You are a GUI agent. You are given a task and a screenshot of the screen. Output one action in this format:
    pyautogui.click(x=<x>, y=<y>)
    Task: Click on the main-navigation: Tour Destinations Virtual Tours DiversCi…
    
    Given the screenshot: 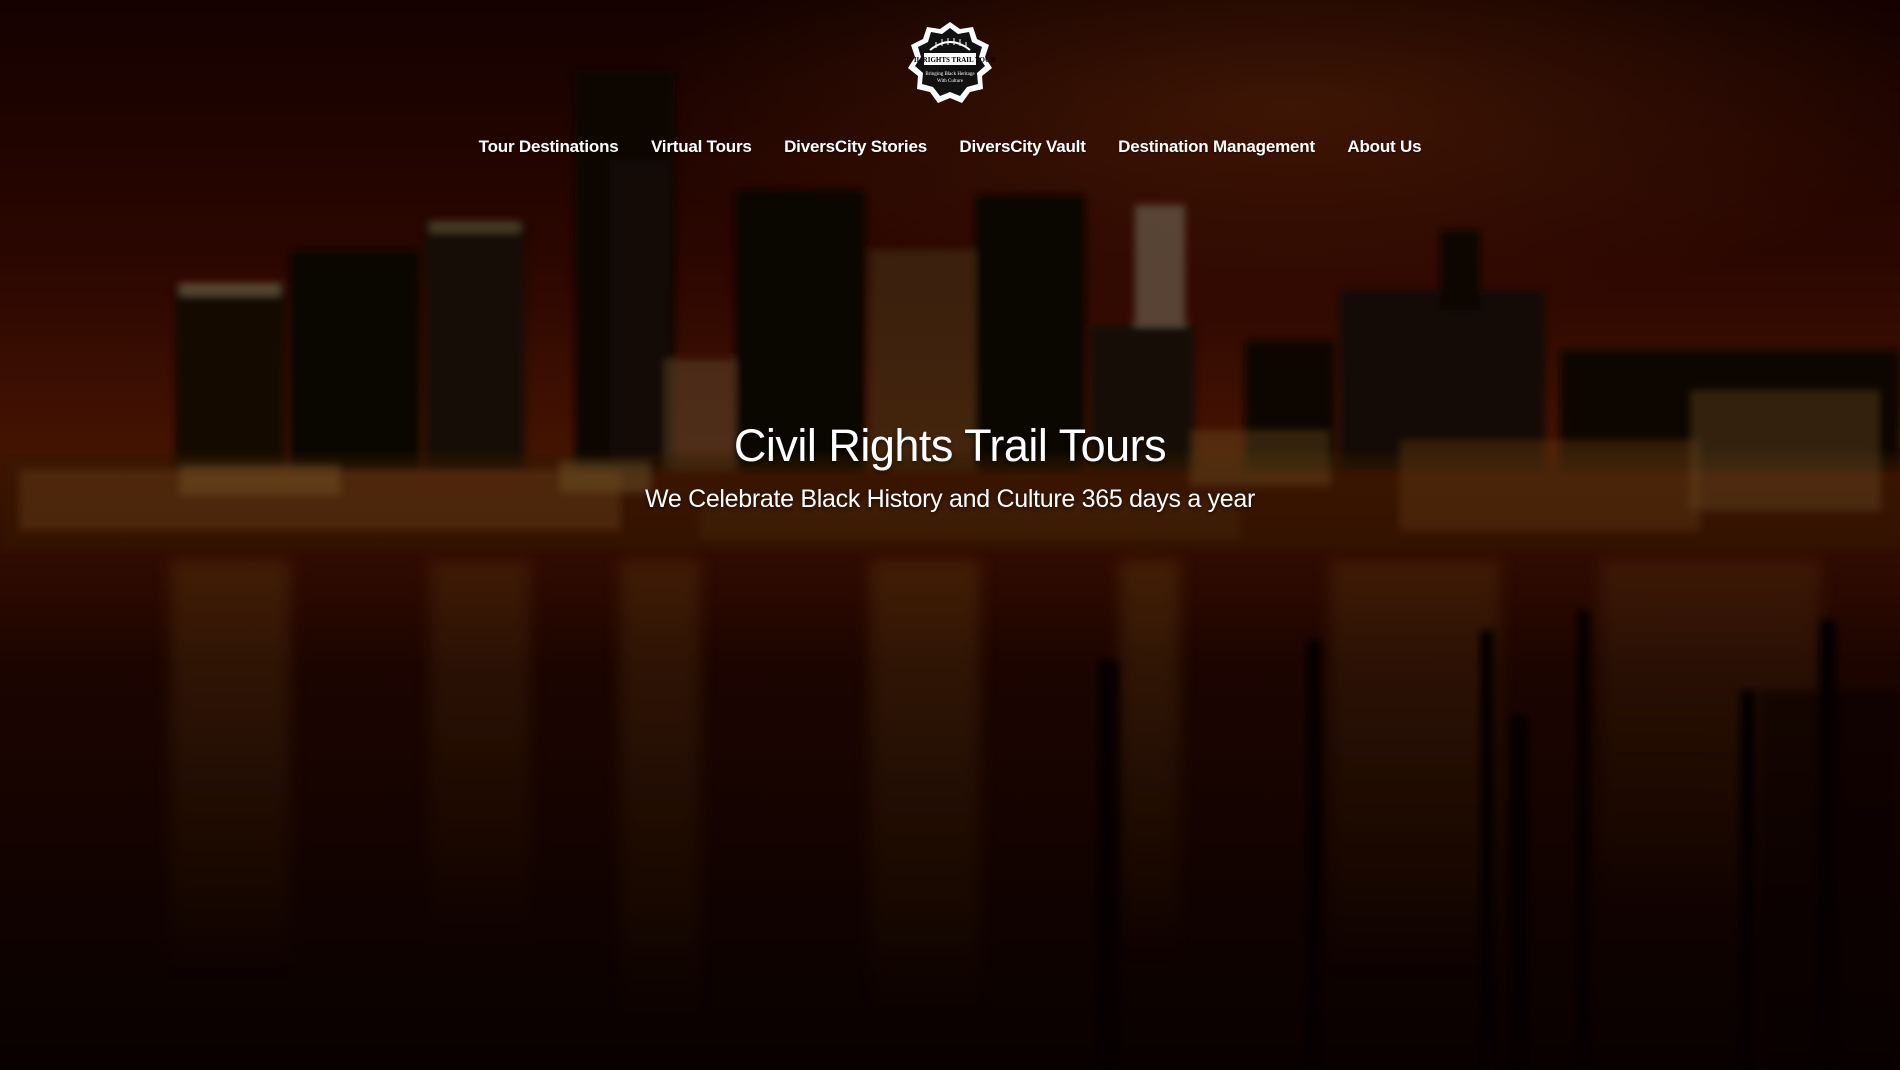 What is the action you would take?
    pyautogui.click(x=950, y=147)
    